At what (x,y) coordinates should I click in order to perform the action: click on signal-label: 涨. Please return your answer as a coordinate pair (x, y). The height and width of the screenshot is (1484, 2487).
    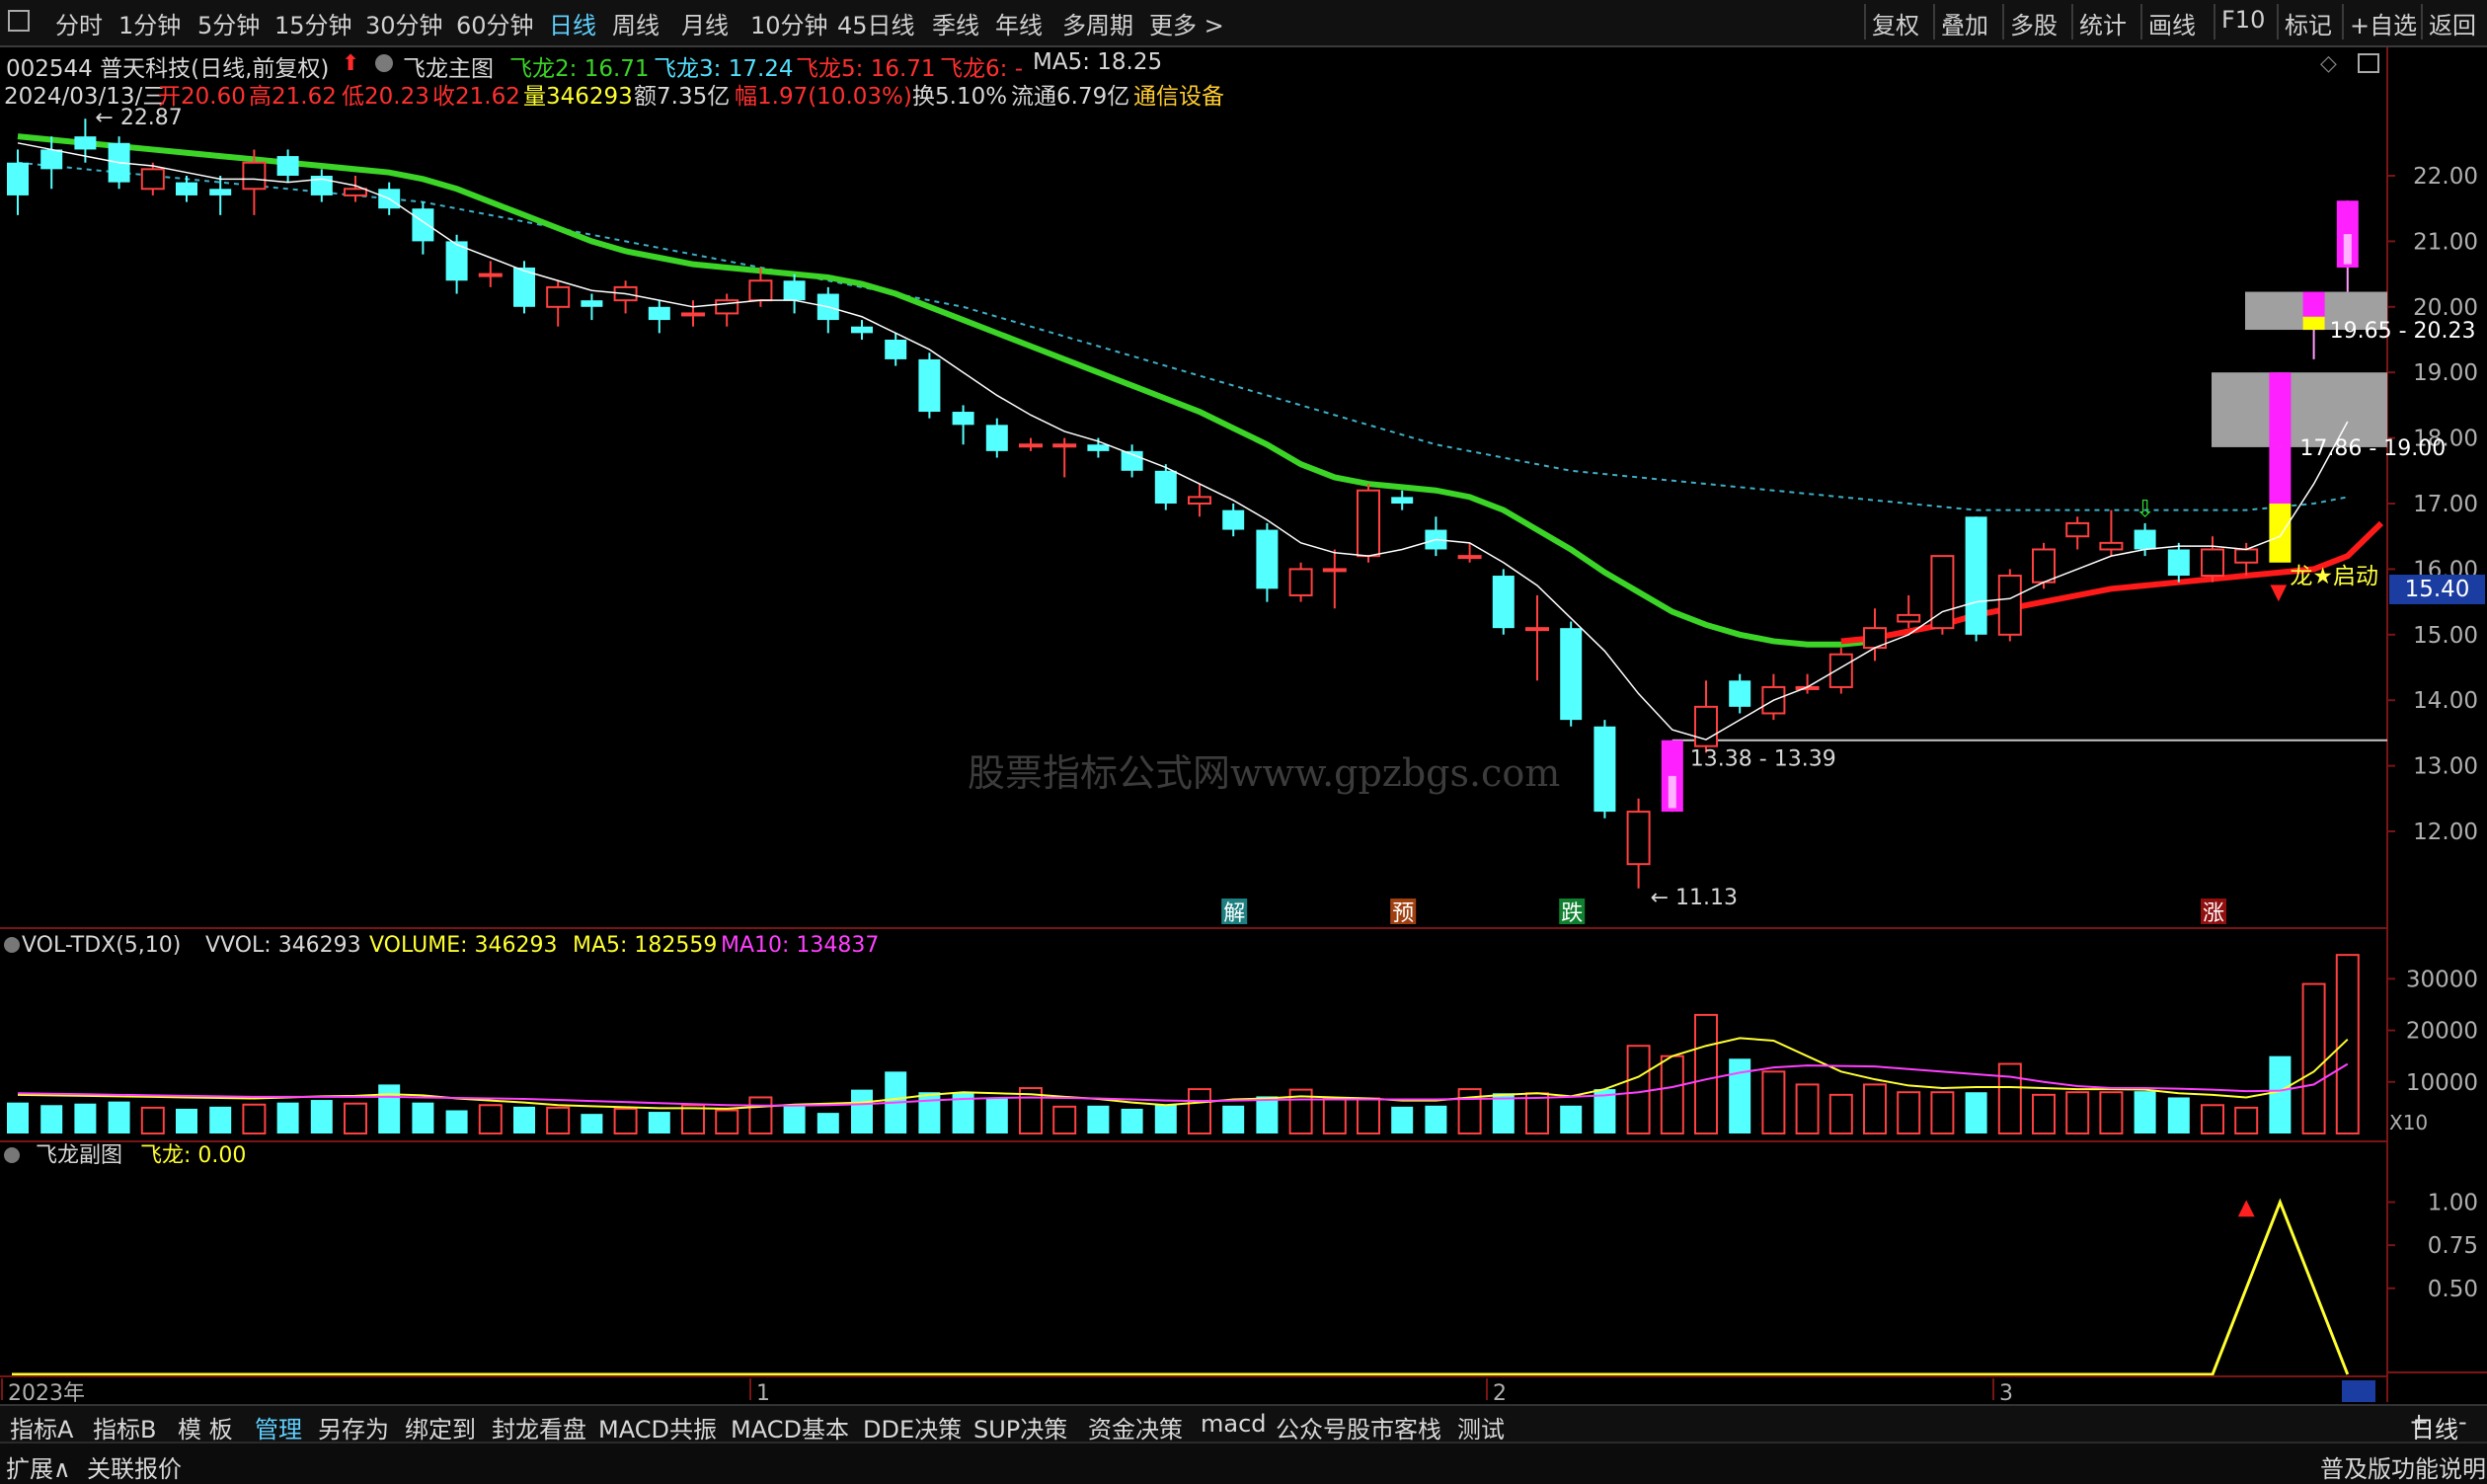
    Looking at the image, I should click on (2214, 914).